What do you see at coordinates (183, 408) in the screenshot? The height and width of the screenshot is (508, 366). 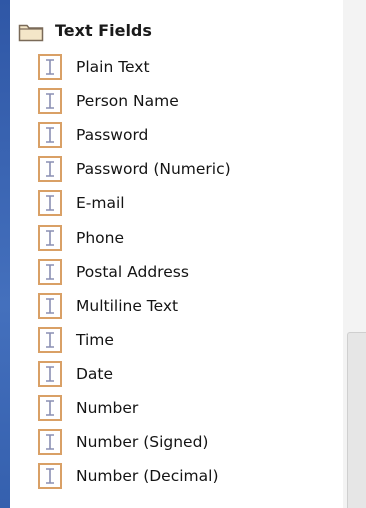 I see `palette-item: Number` at bounding box center [183, 408].